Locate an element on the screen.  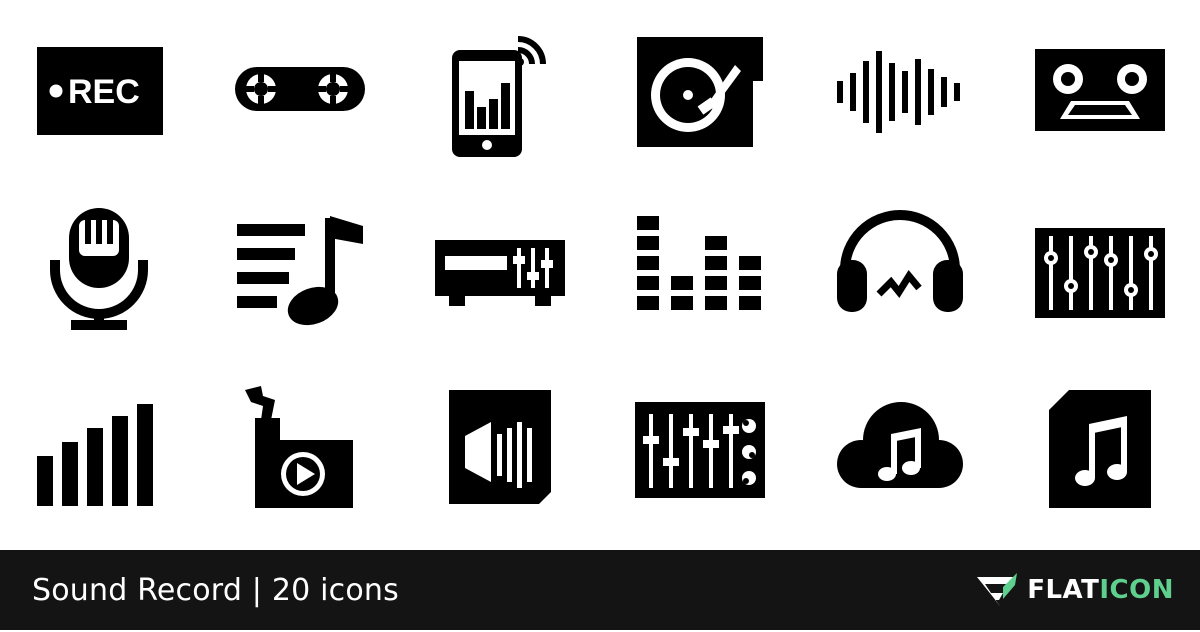
headphones-icon is located at coordinates (900, 265).